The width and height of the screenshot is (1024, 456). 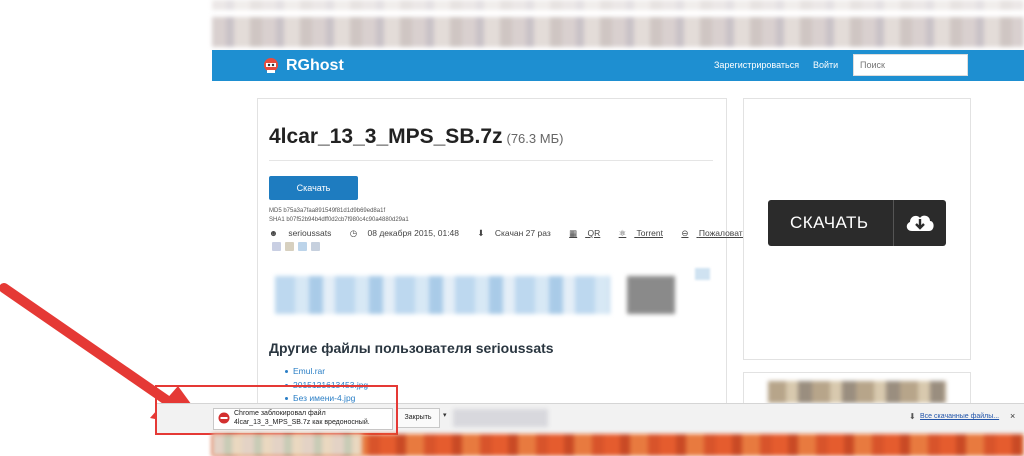 I want to click on user-icon: ☻, so click(x=273, y=233).